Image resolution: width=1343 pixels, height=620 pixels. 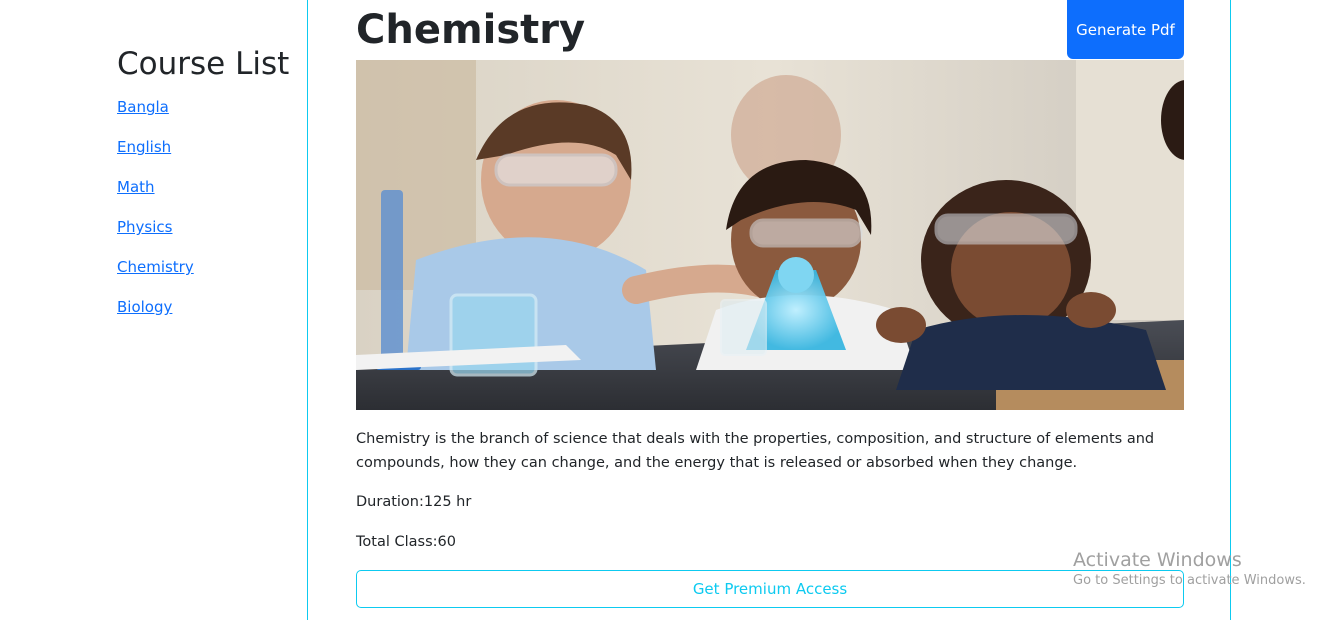 What do you see at coordinates (207, 278) in the screenshot?
I see `sidebar-item-chemistry: Chemistry` at bounding box center [207, 278].